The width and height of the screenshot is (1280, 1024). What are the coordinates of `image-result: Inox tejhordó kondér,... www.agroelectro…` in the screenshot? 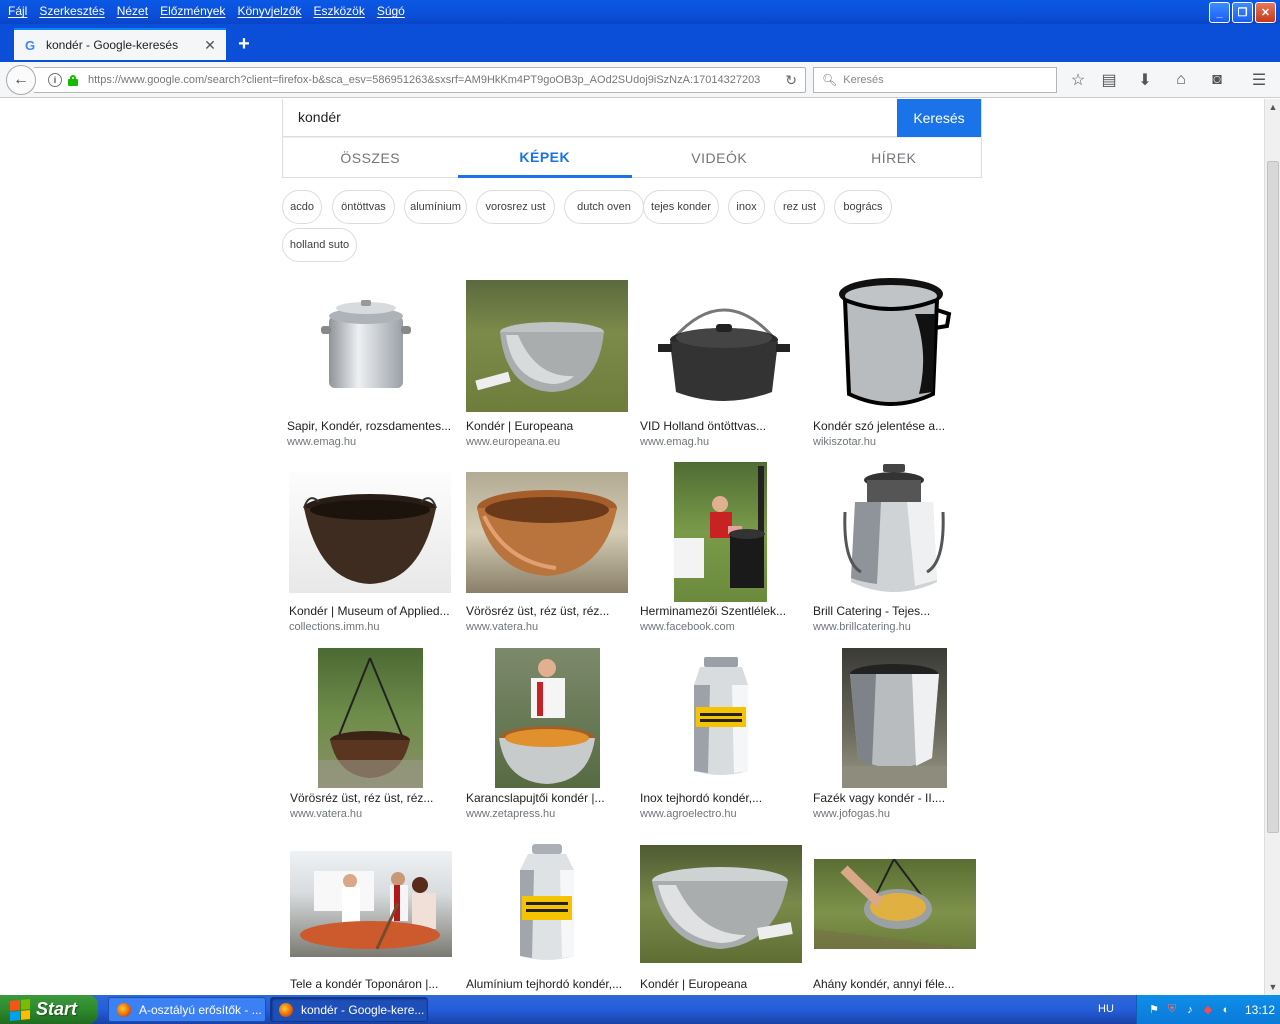 It's located at (726, 737).